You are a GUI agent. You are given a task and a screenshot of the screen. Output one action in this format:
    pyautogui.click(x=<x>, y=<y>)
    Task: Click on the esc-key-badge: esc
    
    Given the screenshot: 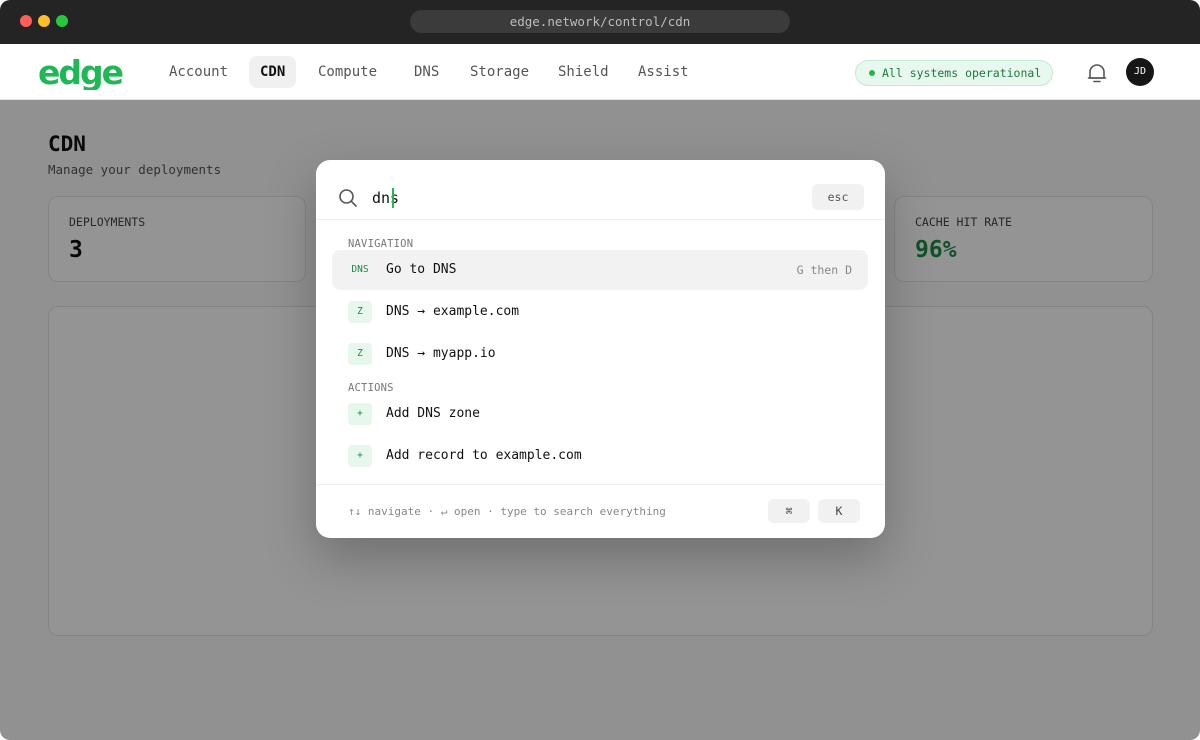 What is the action you would take?
    pyautogui.click(x=838, y=197)
    